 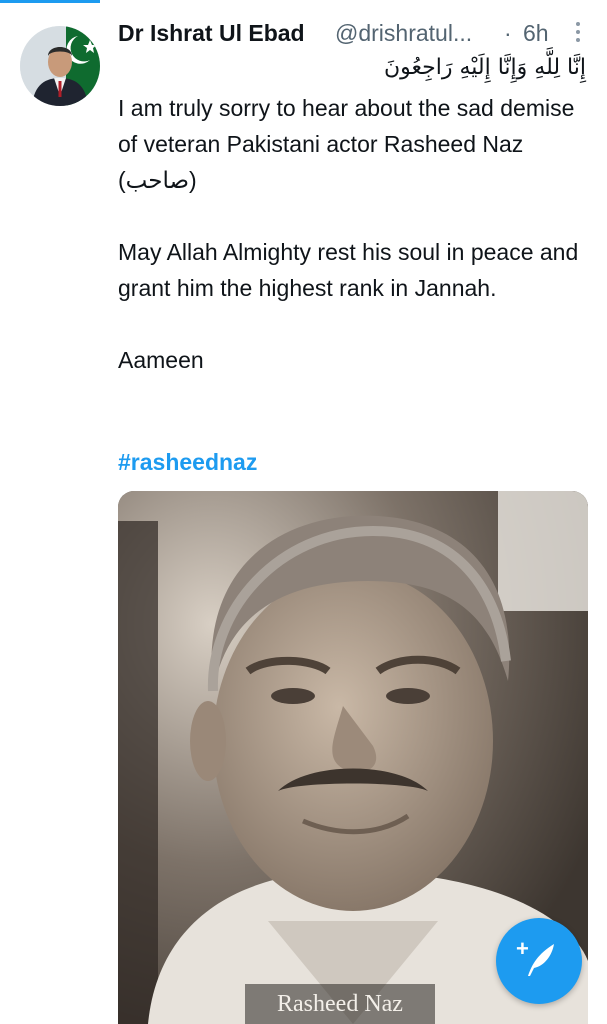 I want to click on avatar, so click(x=60, y=66).